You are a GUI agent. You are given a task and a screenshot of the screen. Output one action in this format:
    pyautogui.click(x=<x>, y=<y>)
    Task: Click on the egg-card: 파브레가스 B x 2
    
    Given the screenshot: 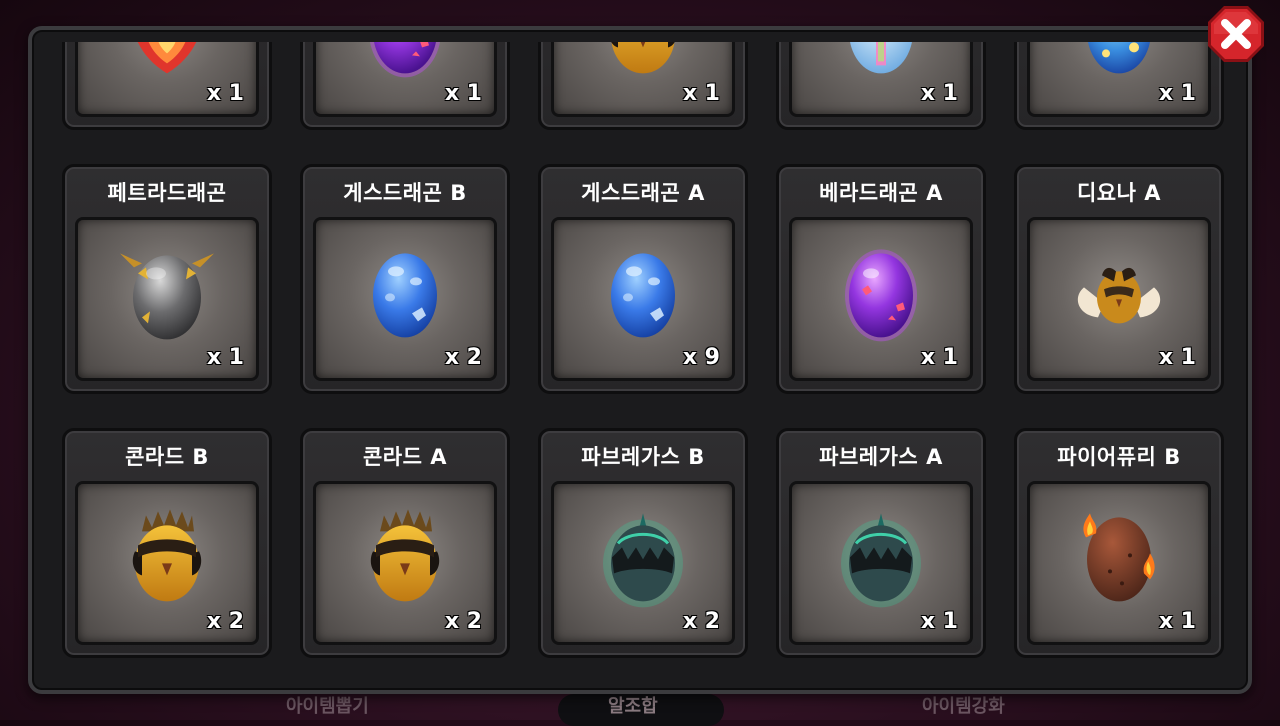 What is the action you would take?
    pyautogui.click(x=643, y=543)
    